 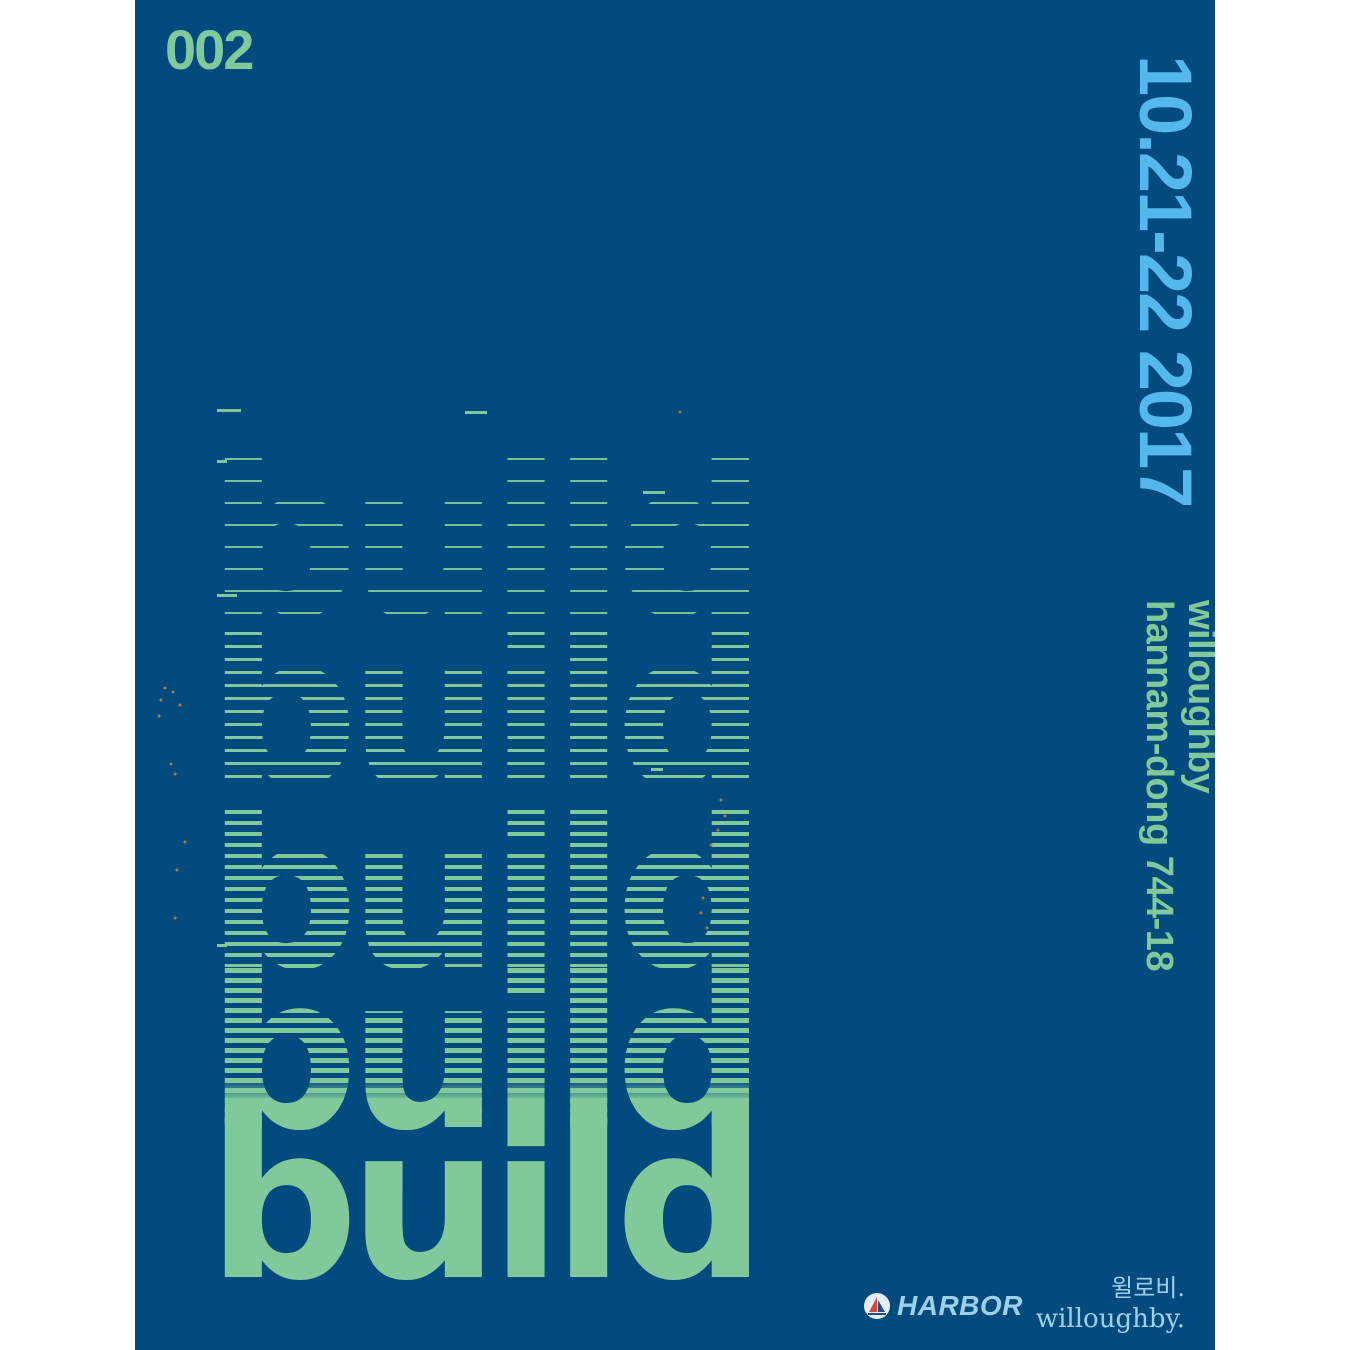 I want to click on build-word-striped-1: build, so click(x=487, y=711).